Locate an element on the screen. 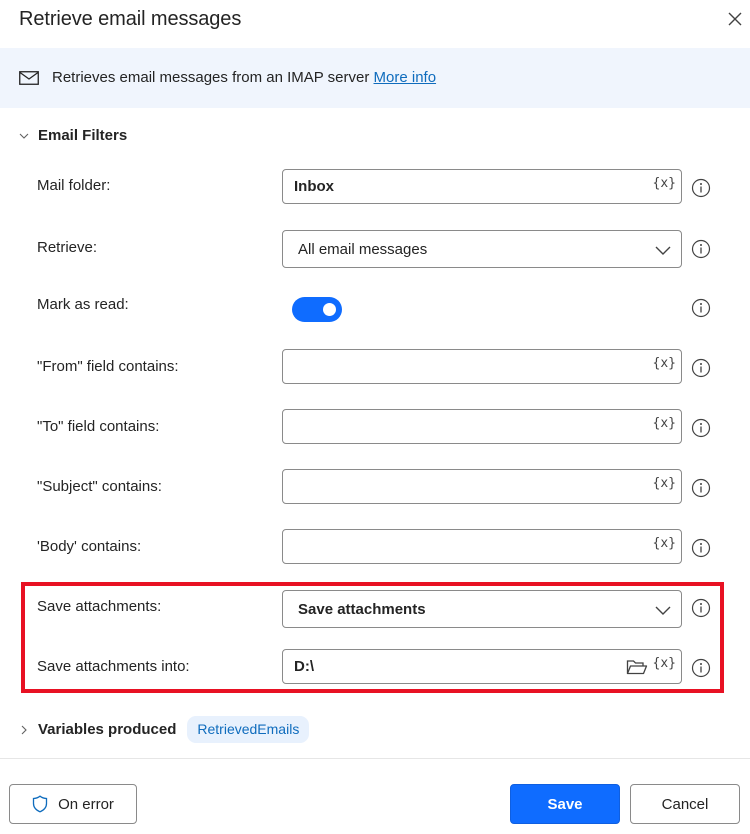  save-into-label: Save attachments into: is located at coordinates (113, 666).